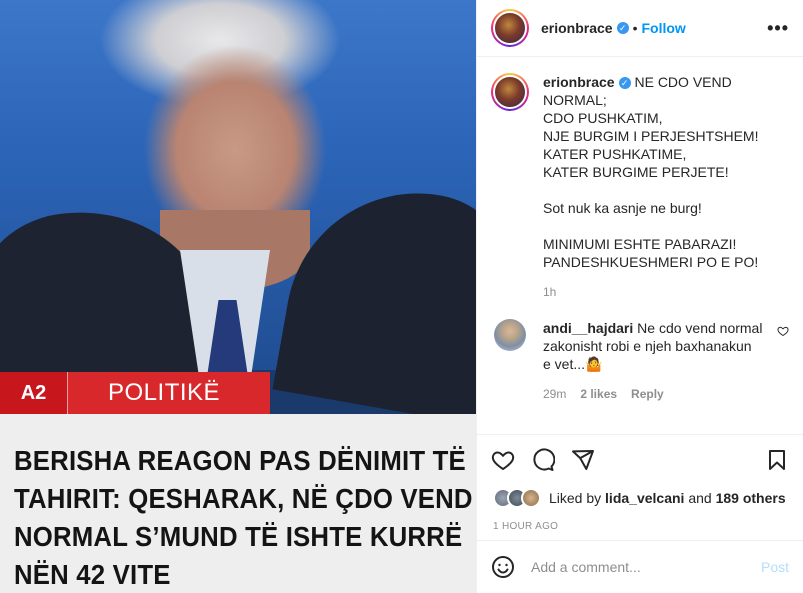  I want to click on caption-username: erionbrace, so click(579, 82).